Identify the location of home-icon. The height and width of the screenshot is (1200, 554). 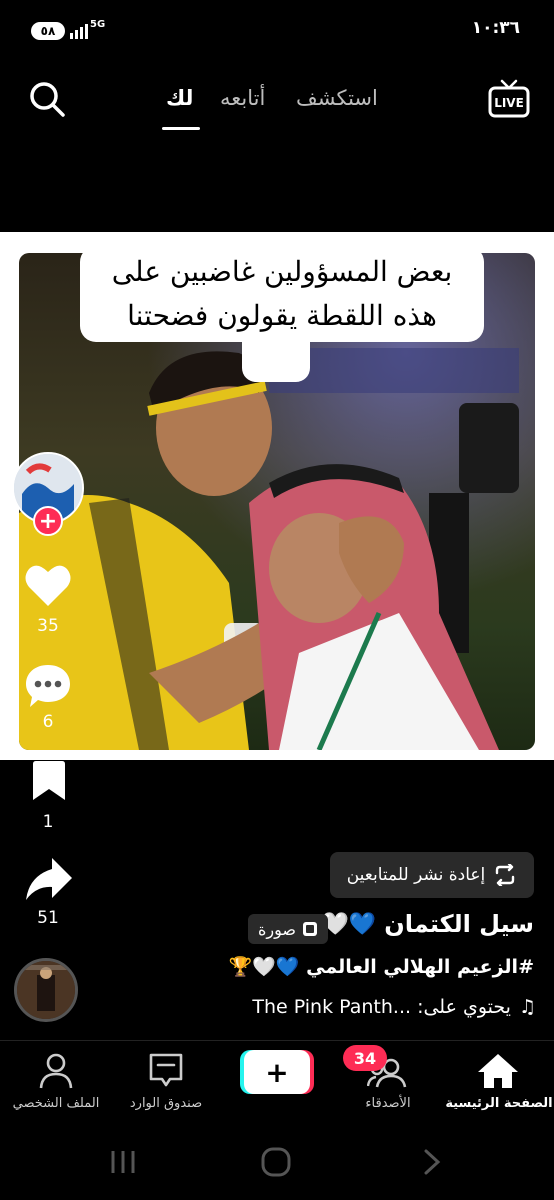
(498, 1073).